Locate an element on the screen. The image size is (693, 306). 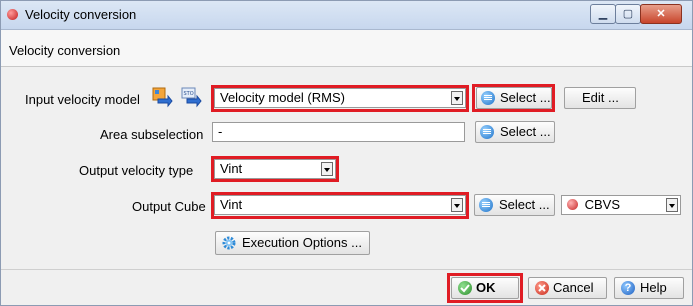
footer-separator is located at coordinates (346, 269).